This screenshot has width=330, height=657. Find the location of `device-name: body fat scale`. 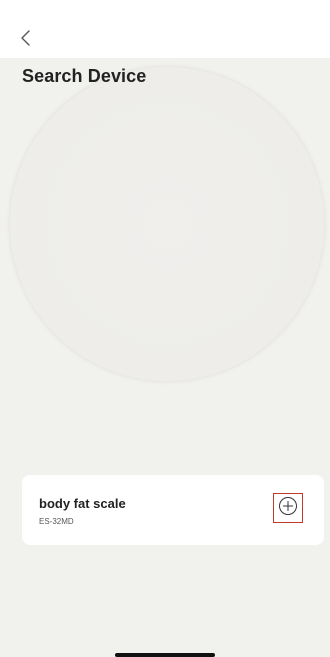

device-name: body fat scale is located at coordinates (82, 503).